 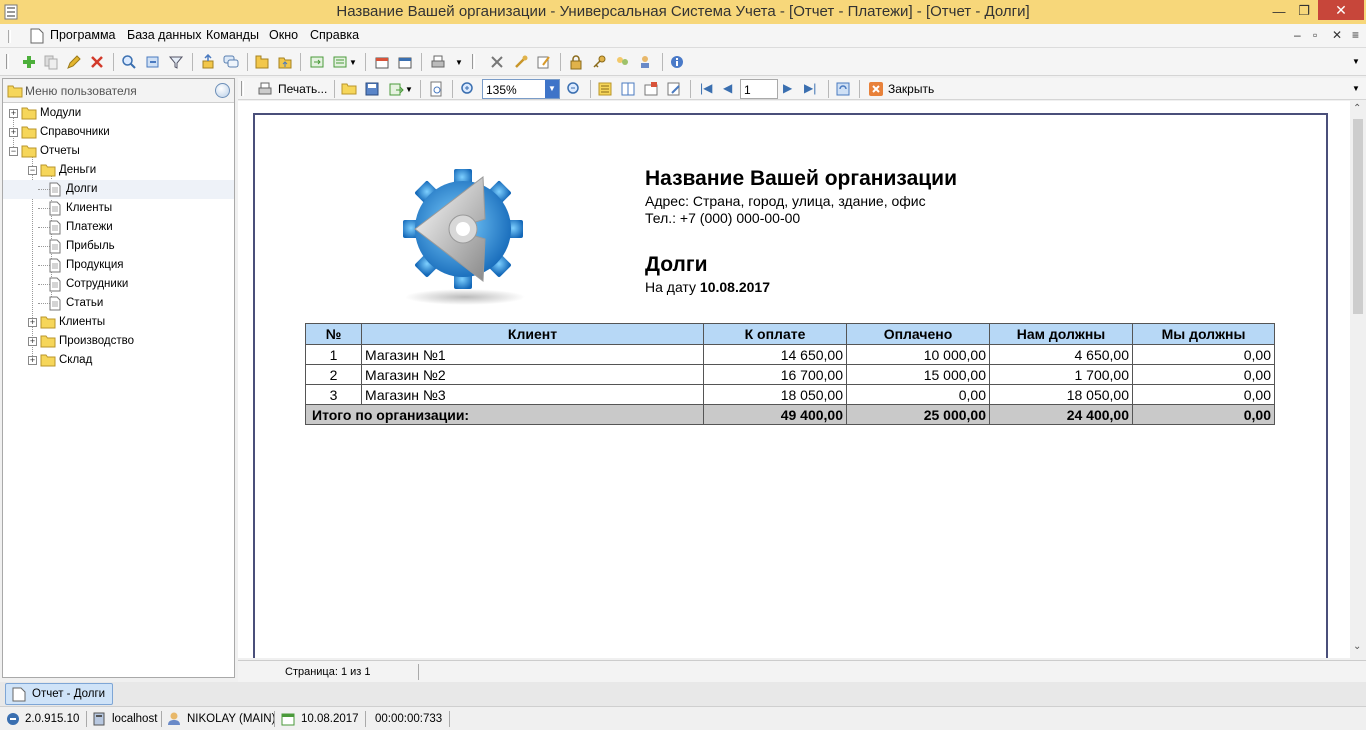 What do you see at coordinates (97, 62) in the screenshot?
I see `delete-icon` at bounding box center [97, 62].